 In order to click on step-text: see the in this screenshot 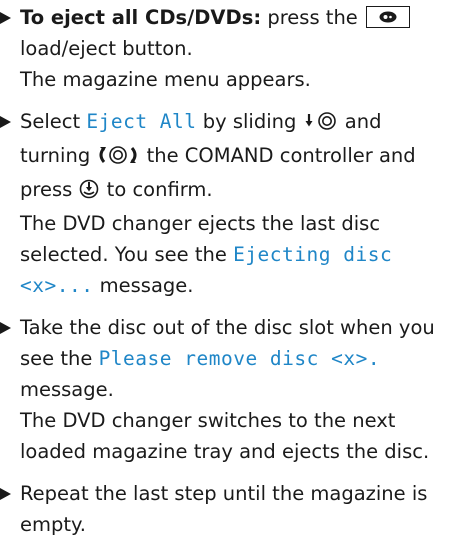, I will do `click(59, 358)`.